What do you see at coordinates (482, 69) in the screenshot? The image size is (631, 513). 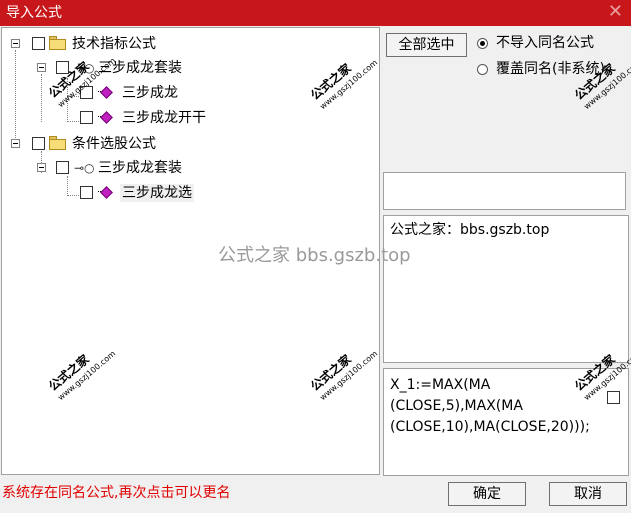 I see `overwrite-duplicate-radio` at bounding box center [482, 69].